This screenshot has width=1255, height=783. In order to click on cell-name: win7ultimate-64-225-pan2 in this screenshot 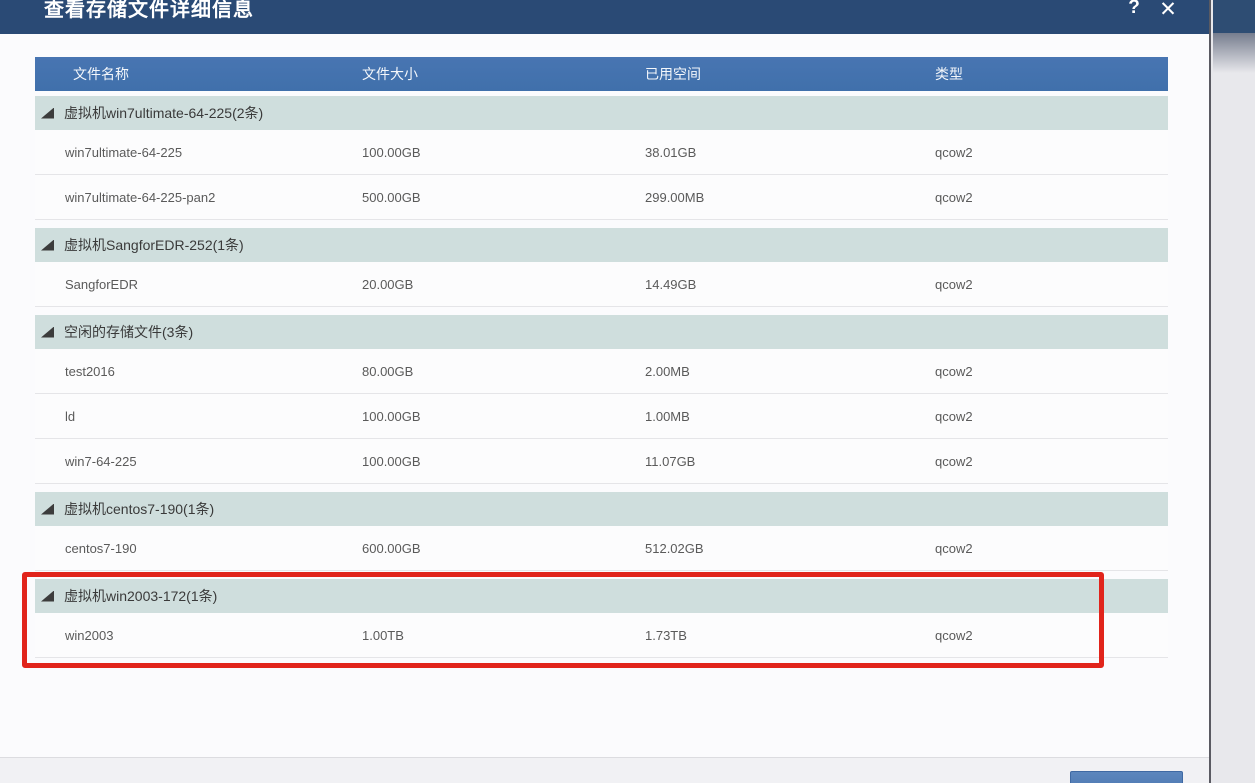, I will do `click(140, 197)`.